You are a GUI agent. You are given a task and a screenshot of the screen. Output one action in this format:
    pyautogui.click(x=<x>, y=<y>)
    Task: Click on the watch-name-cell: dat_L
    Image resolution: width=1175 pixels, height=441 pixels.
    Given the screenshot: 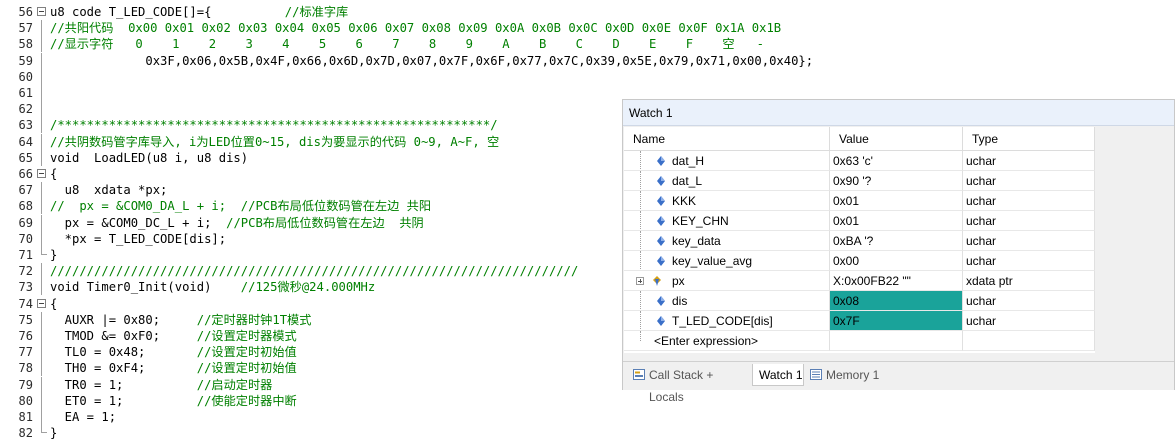 What is the action you would take?
    pyautogui.click(x=727, y=181)
    